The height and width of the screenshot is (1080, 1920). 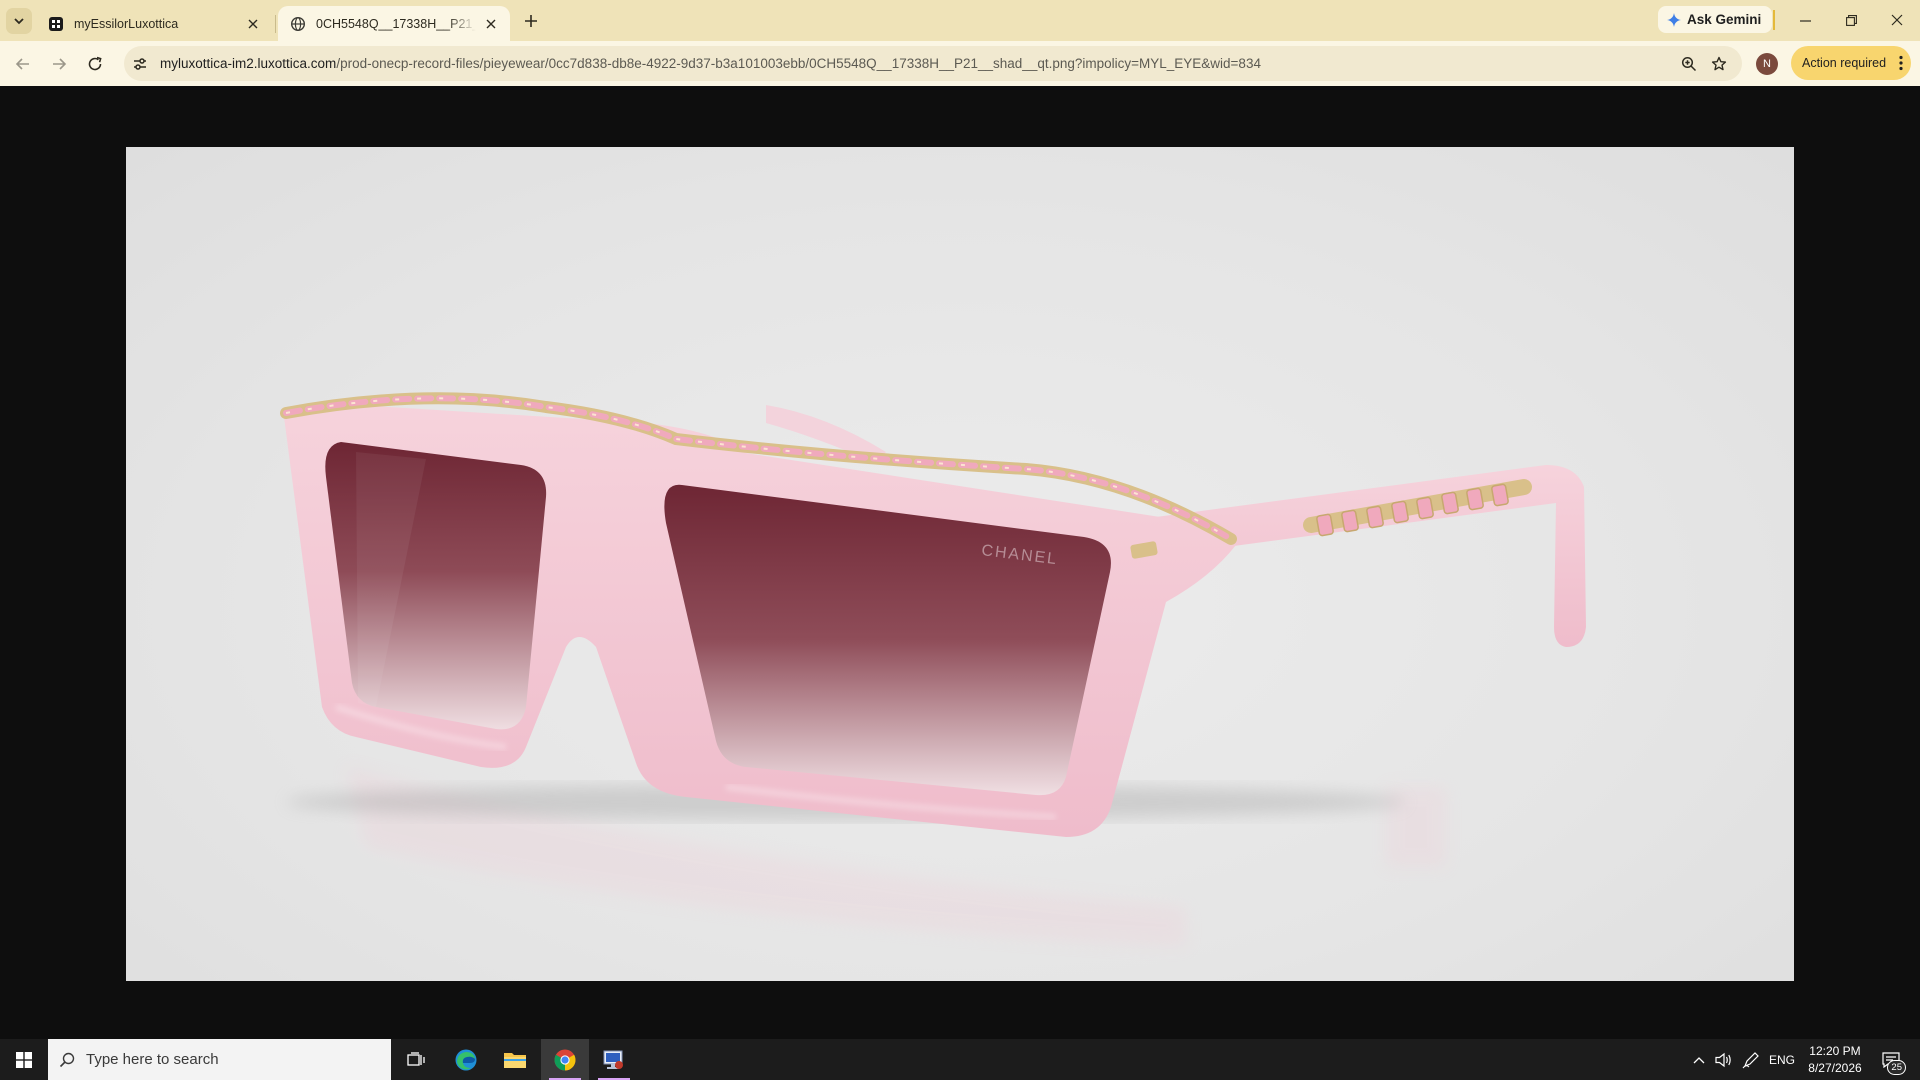 I want to click on close-window-button, so click(x=1897, y=20).